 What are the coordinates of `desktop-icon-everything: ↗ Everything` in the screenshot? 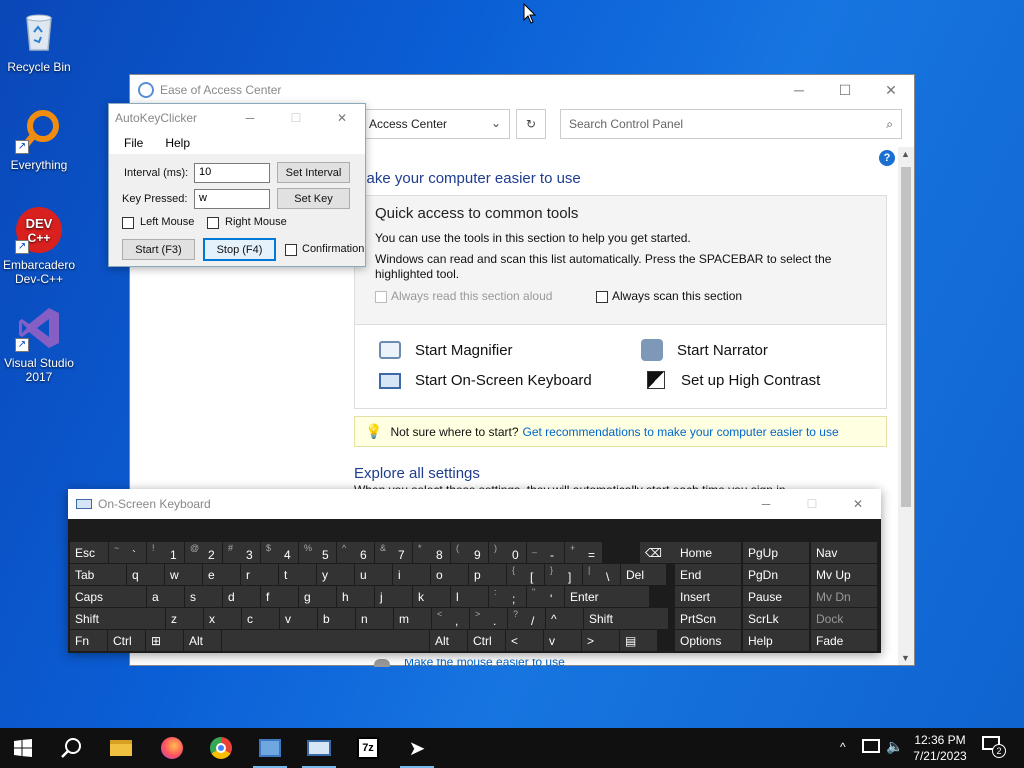 It's located at (39, 139).